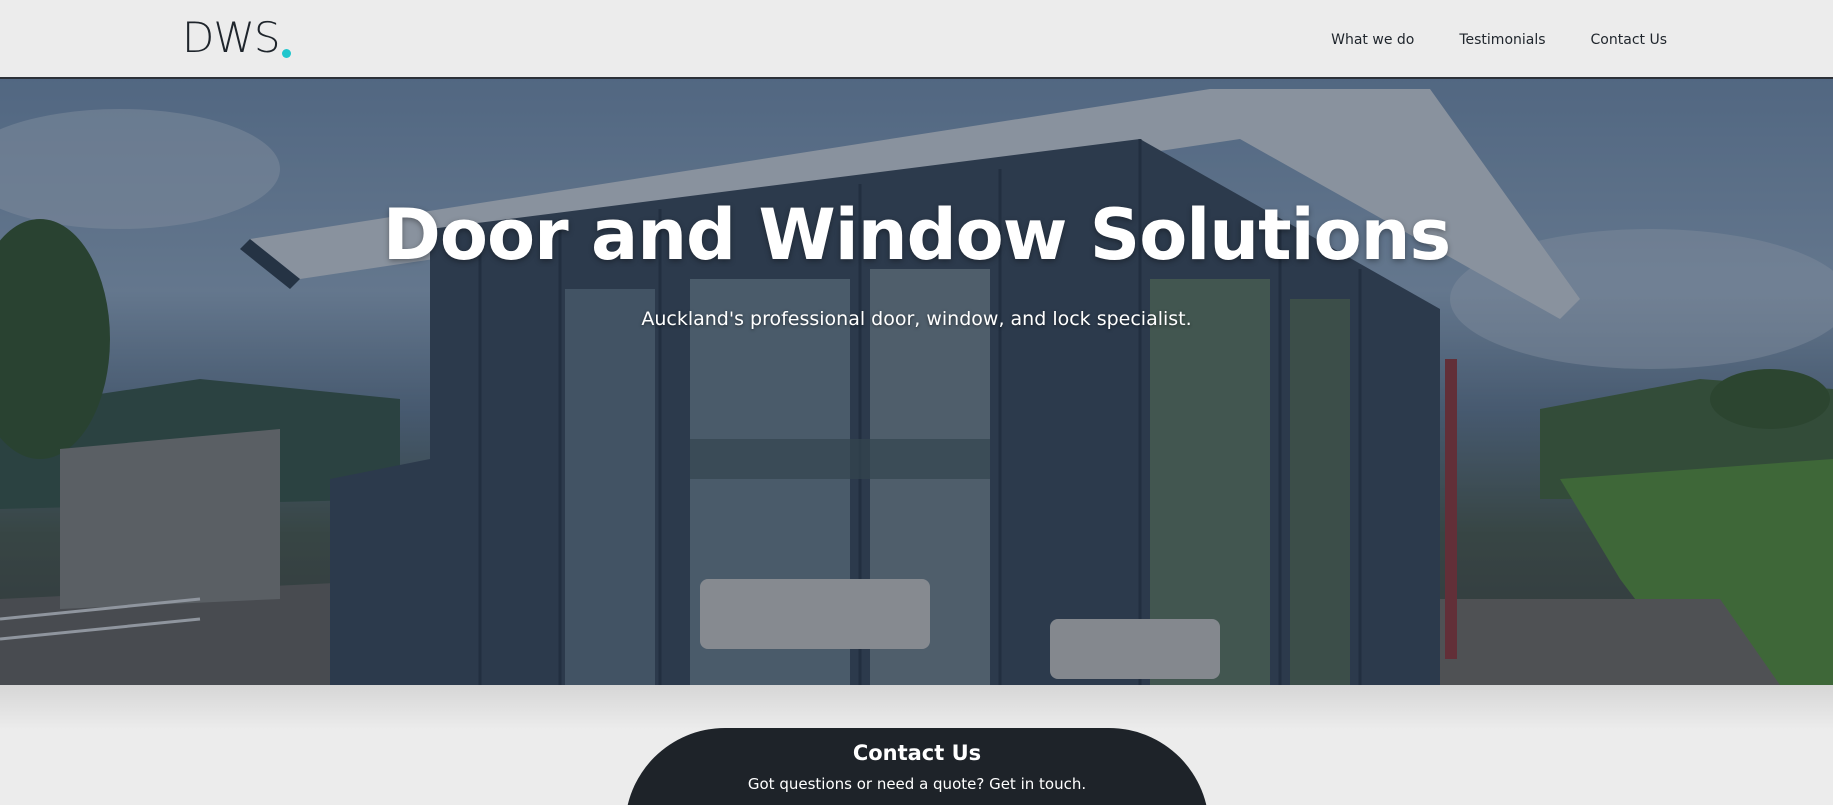 This screenshot has height=805, width=1833. Describe the element at coordinates (916, 235) in the screenshot. I see `hero-title: Door and Window Solutions` at that location.